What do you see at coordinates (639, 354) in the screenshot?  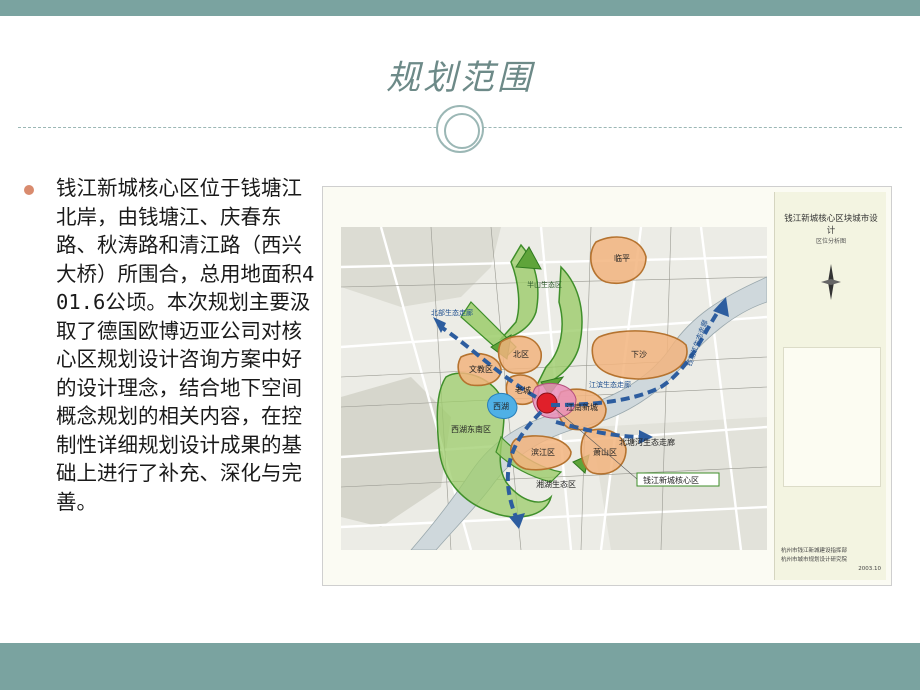 I see `label-xiasha: 下沙` at bounding box center [639, 354].